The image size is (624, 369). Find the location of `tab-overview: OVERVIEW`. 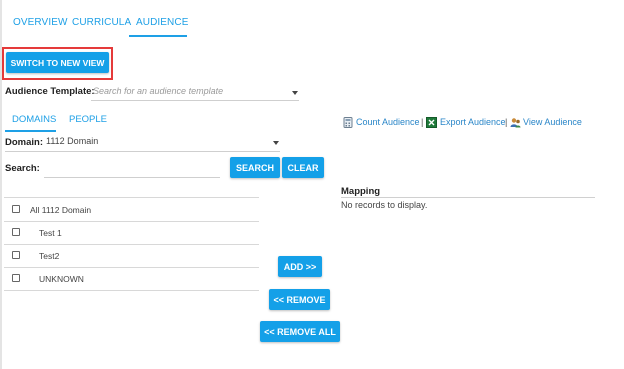

tab-overview: OVERVIEW is located at coordinates (40, 22).